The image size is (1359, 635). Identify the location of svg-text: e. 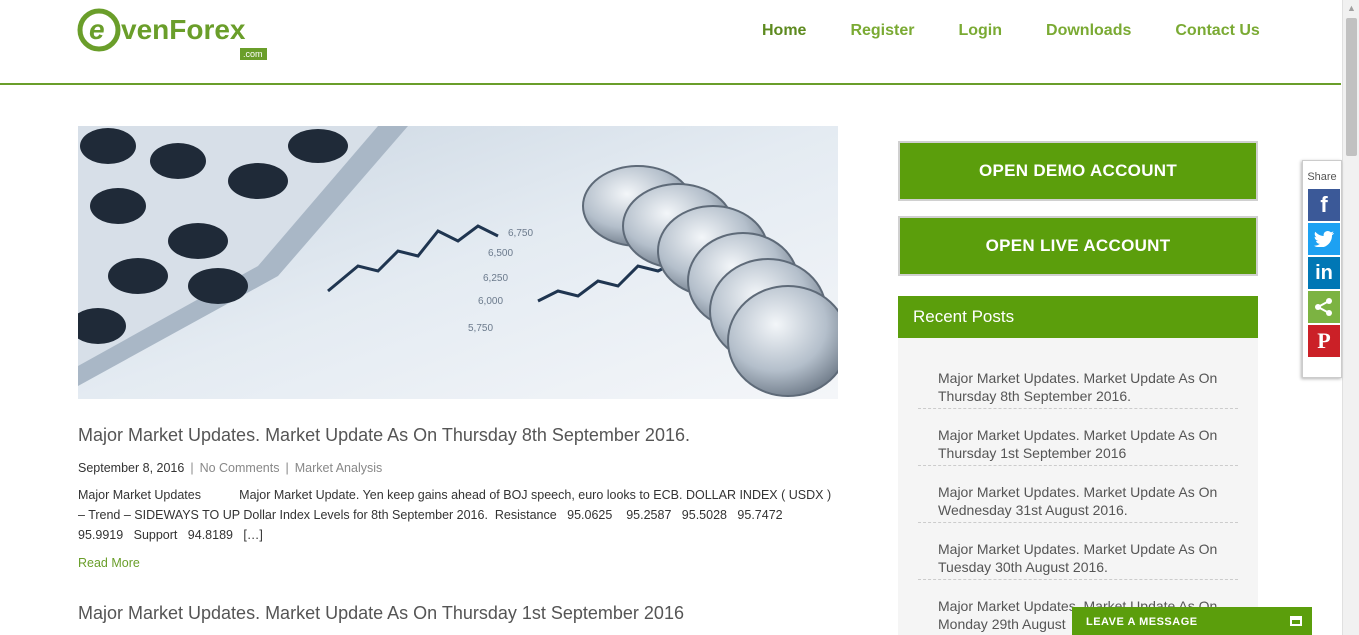
(97, 29).